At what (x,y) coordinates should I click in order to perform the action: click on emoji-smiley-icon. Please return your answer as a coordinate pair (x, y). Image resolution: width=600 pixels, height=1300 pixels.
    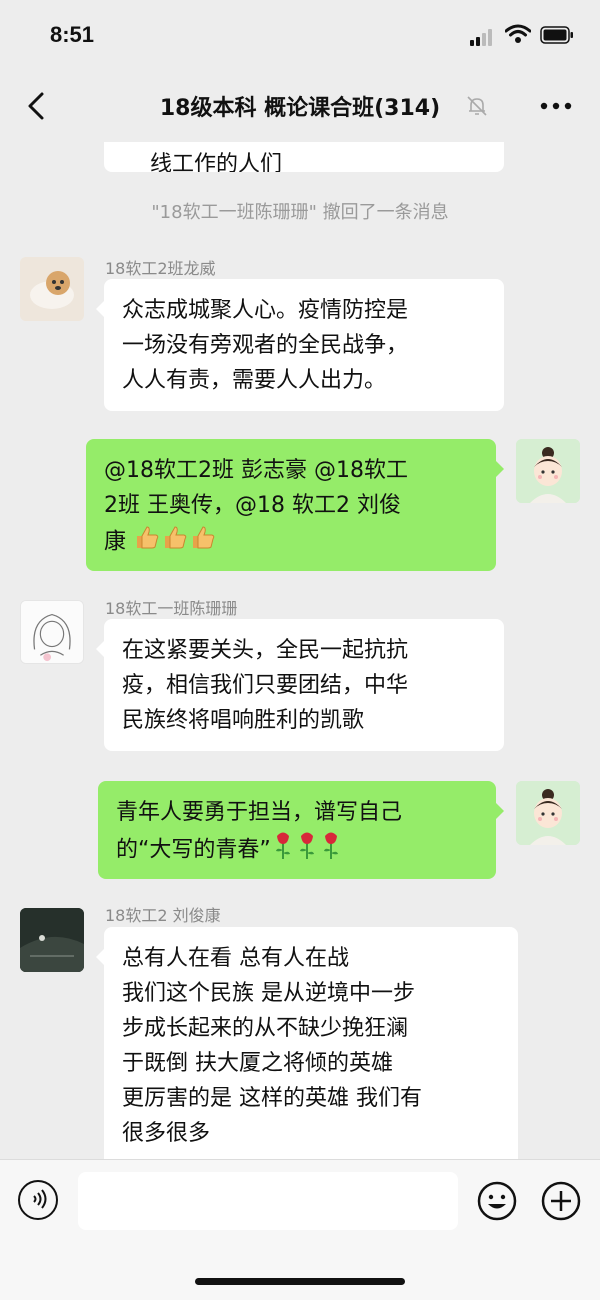
    Looking at the image, I should click on (497, 1201).